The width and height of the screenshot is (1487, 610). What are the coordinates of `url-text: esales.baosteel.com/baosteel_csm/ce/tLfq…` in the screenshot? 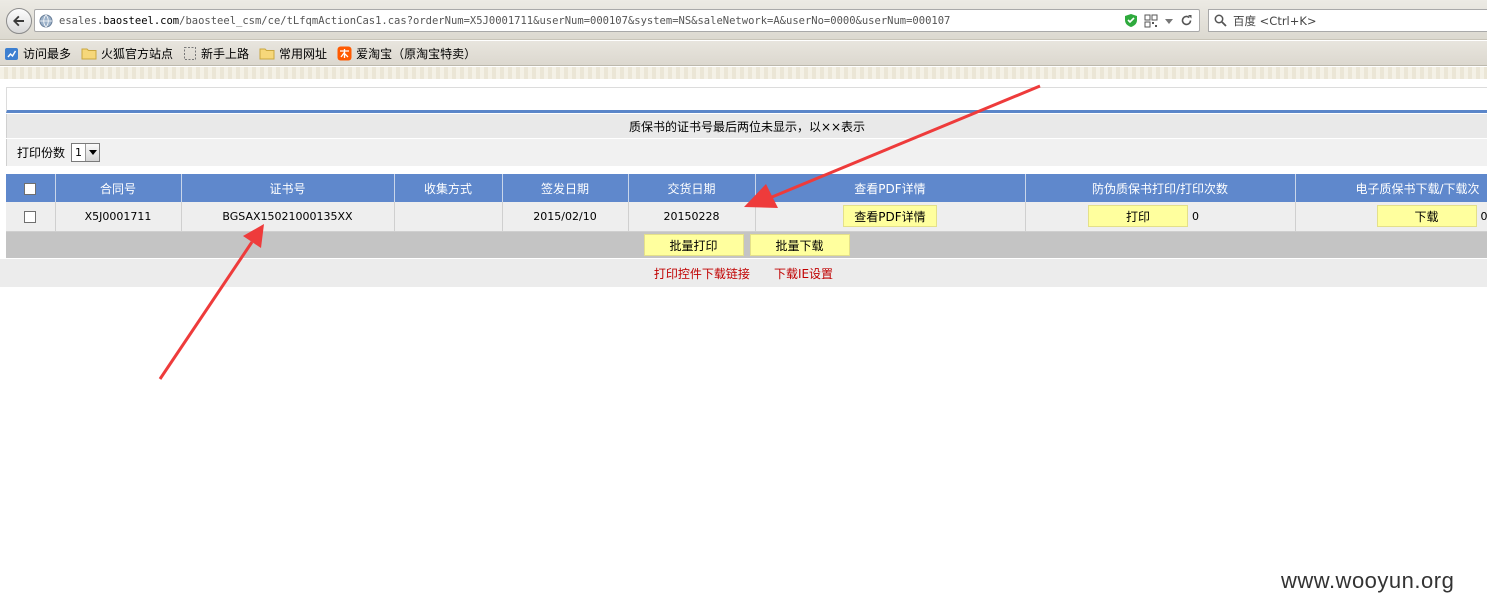 It's located at (505, 20).